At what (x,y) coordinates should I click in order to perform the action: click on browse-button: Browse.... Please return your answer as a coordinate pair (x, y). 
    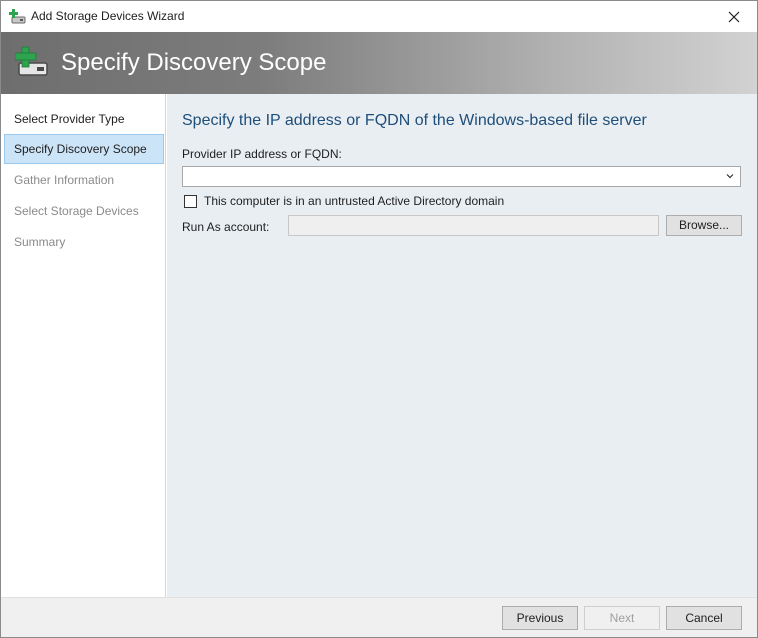
    Looking at the image, I should click on (704, 225).